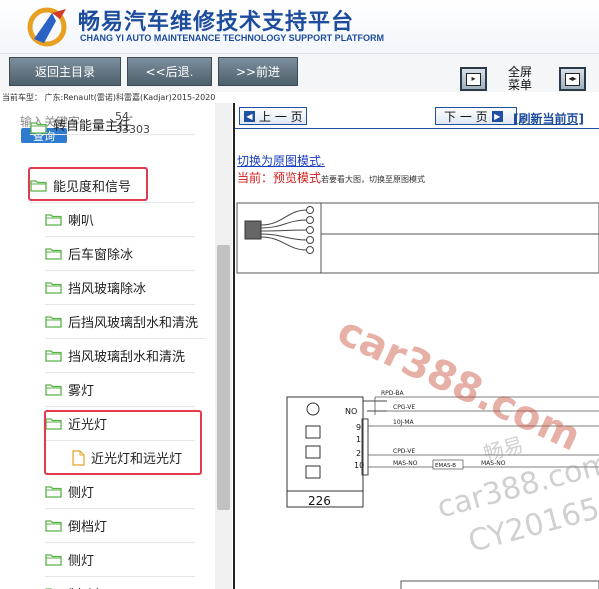 This screenshot has height=589, width=599. I want to click on tree-item-label: 雾灯, so click(81, 391).